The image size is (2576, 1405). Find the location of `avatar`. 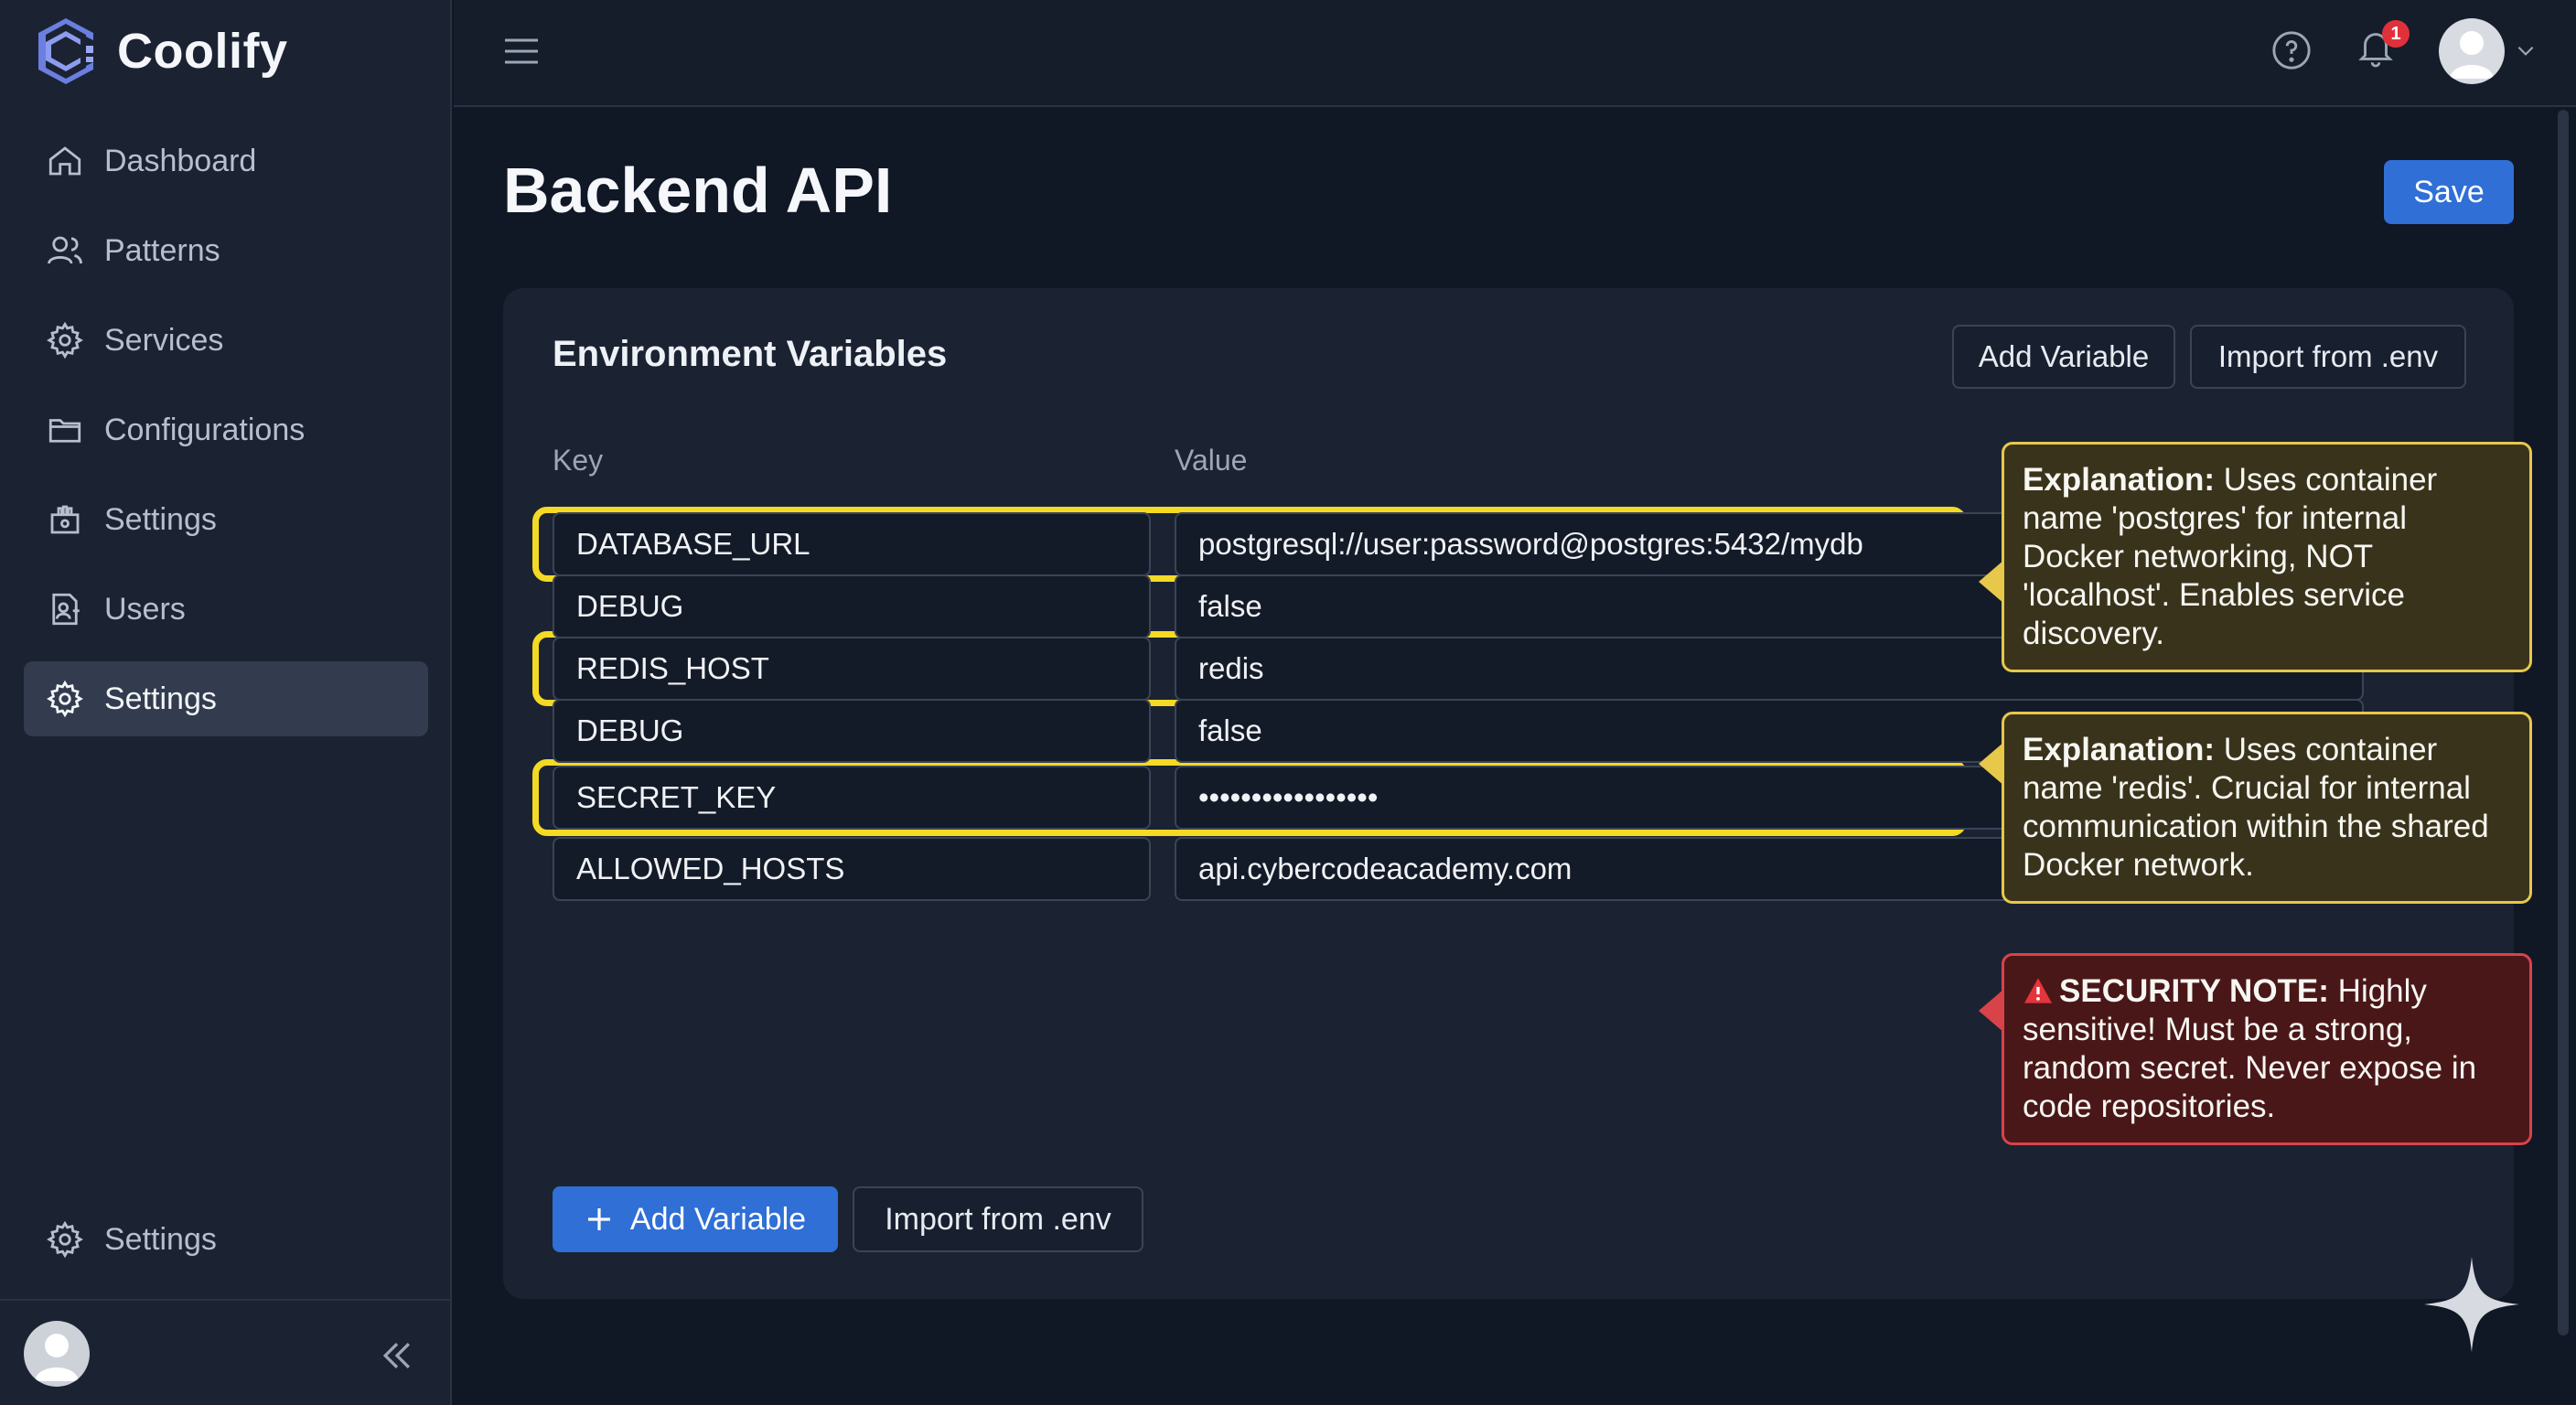

avatar is located at coordinates (57, 1354).